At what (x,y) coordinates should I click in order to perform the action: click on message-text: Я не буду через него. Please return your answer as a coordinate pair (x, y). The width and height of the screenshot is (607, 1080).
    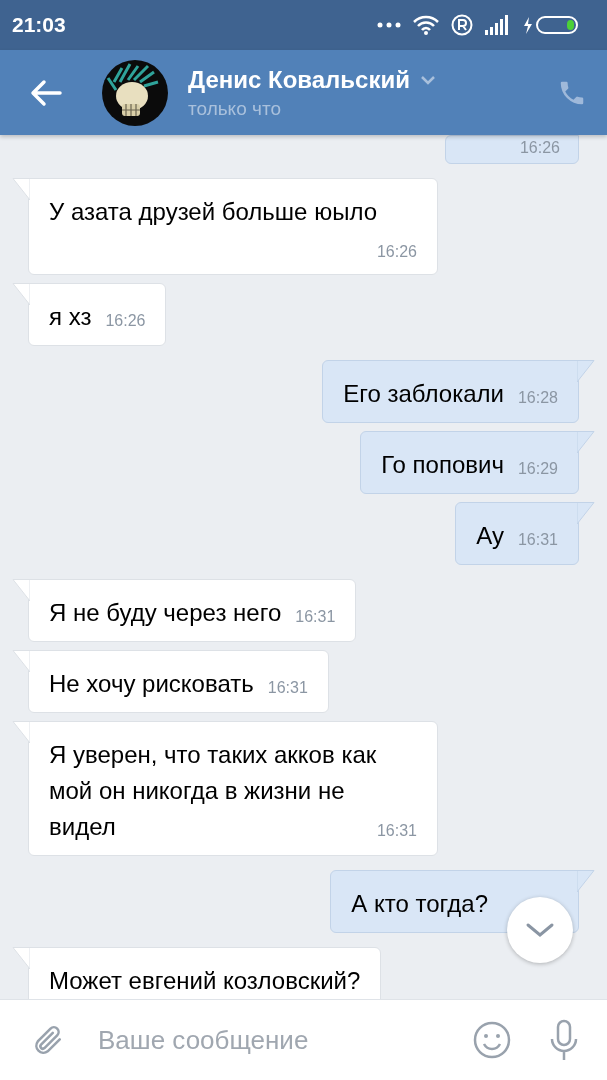
    Looking at the image, I should click on (165, 612).